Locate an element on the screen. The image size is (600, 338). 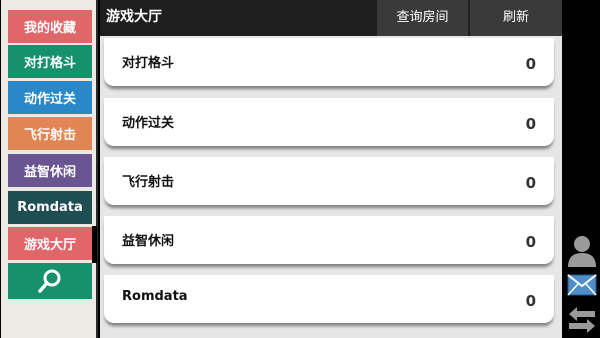
list-item-name: 动作过关 is located at coordinates (148, 123).